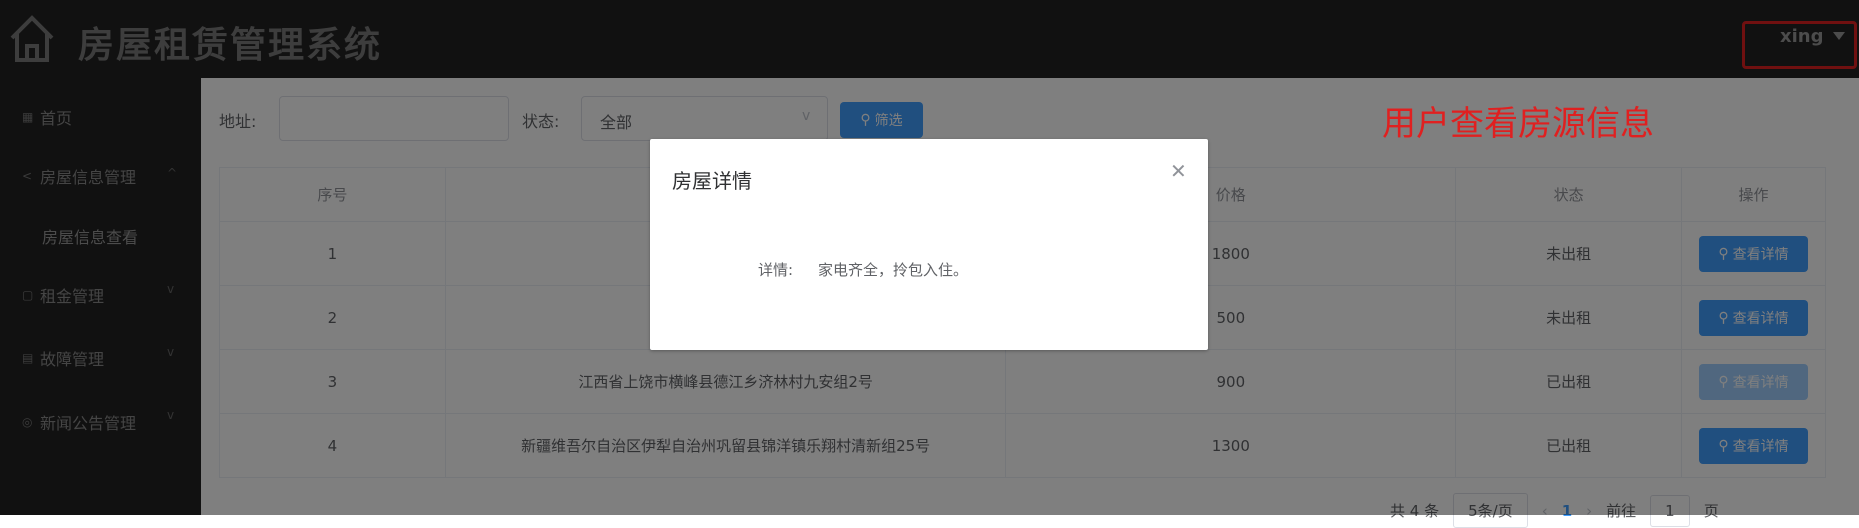 The image size is (1859, 528). What do you see at coordinates (1178, 171) in the screenshot?
I see `close-icon: ✕` at bounding box center [1178, 171].